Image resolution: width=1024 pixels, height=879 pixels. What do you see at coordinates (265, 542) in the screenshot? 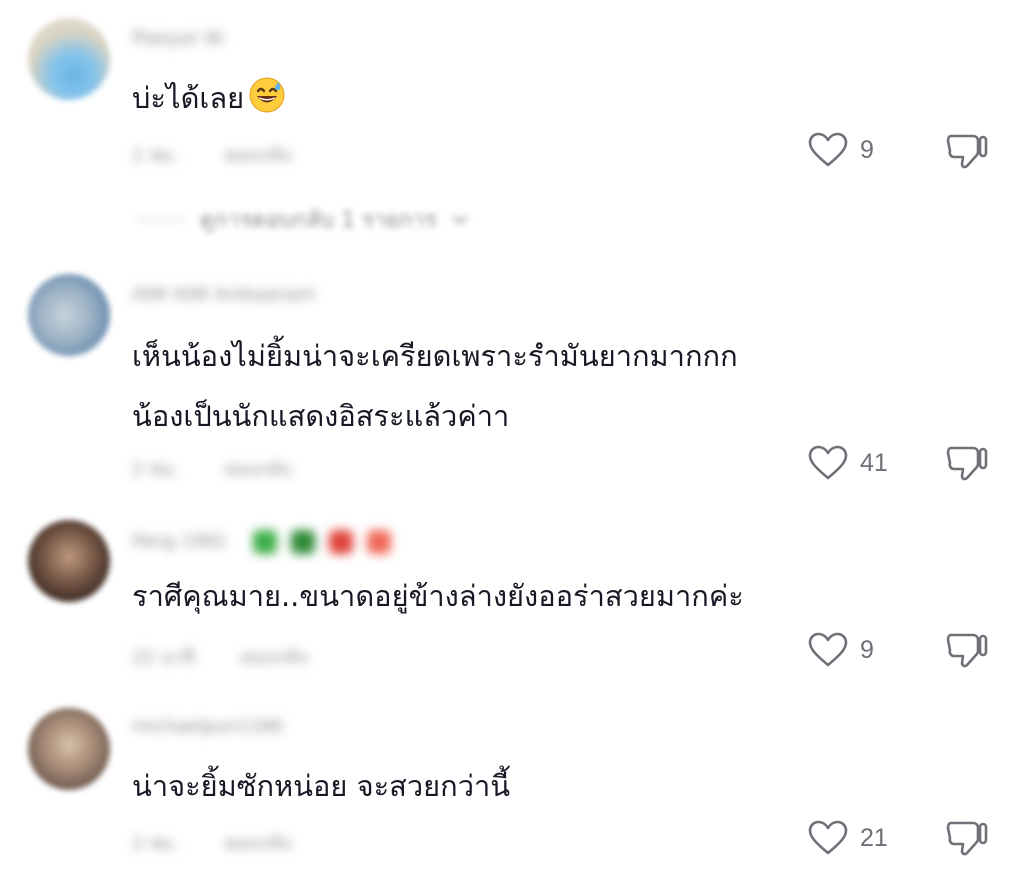
I see `green-heart-icon` at bounding box center [265, 542].